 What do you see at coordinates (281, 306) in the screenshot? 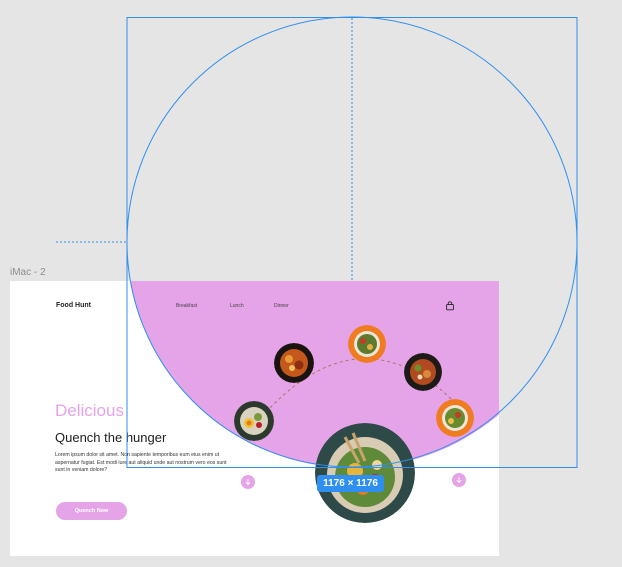
I see `nav-item-dinner: Dinner` at bounding box center [281, 306].